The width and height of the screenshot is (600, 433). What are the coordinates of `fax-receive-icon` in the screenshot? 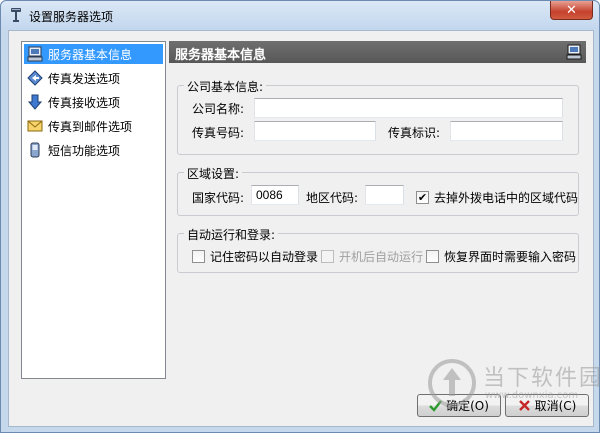 It's located at (35, 102).